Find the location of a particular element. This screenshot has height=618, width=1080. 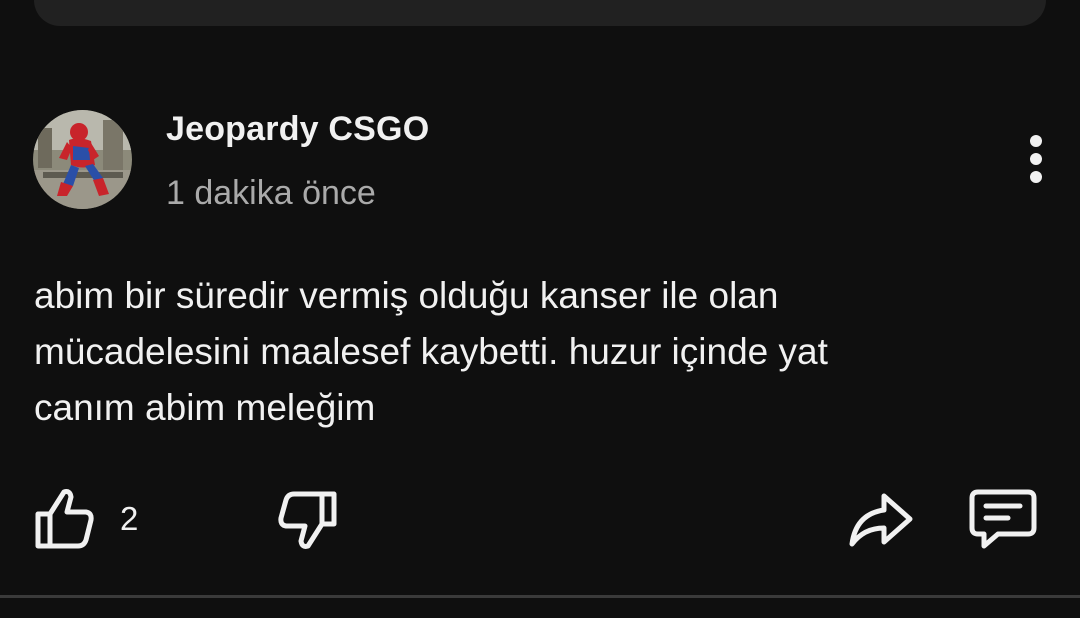

share-arrow-icon is located at coordinates (881, 520).